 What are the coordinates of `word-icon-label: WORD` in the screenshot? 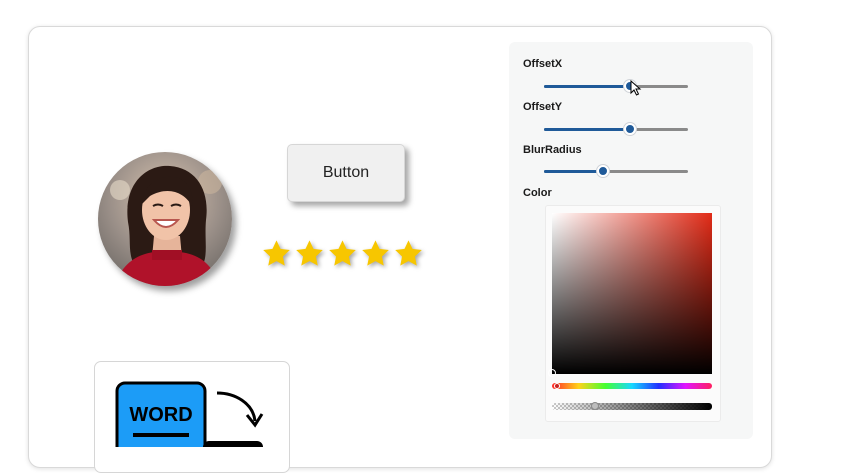 It's located at (160, 415).